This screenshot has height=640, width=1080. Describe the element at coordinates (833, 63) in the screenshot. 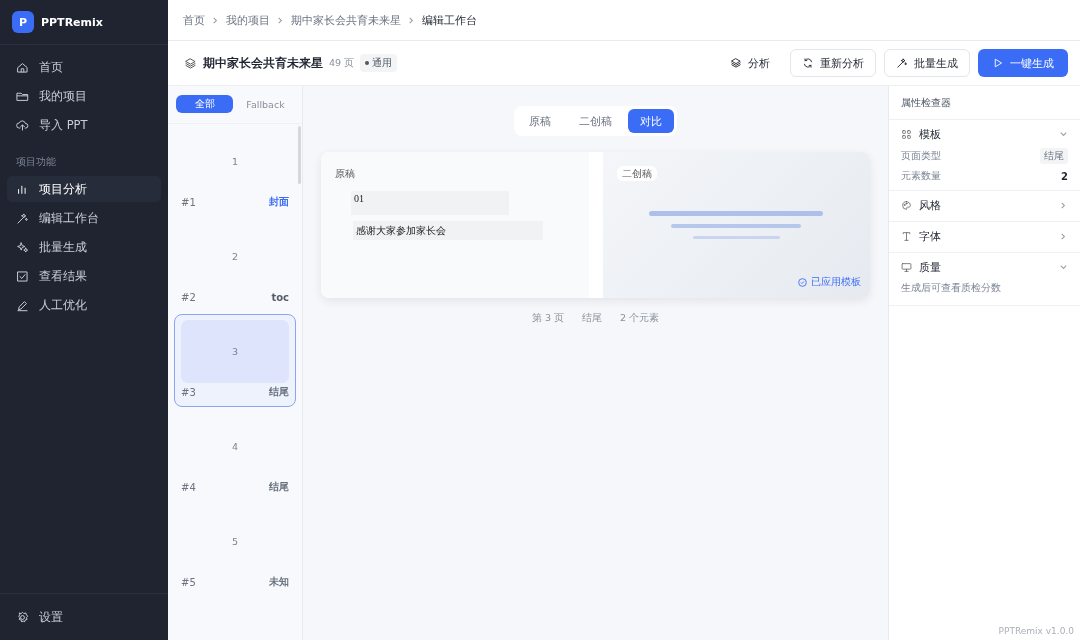

I see `toolbar-button: 重新分析` at that location.